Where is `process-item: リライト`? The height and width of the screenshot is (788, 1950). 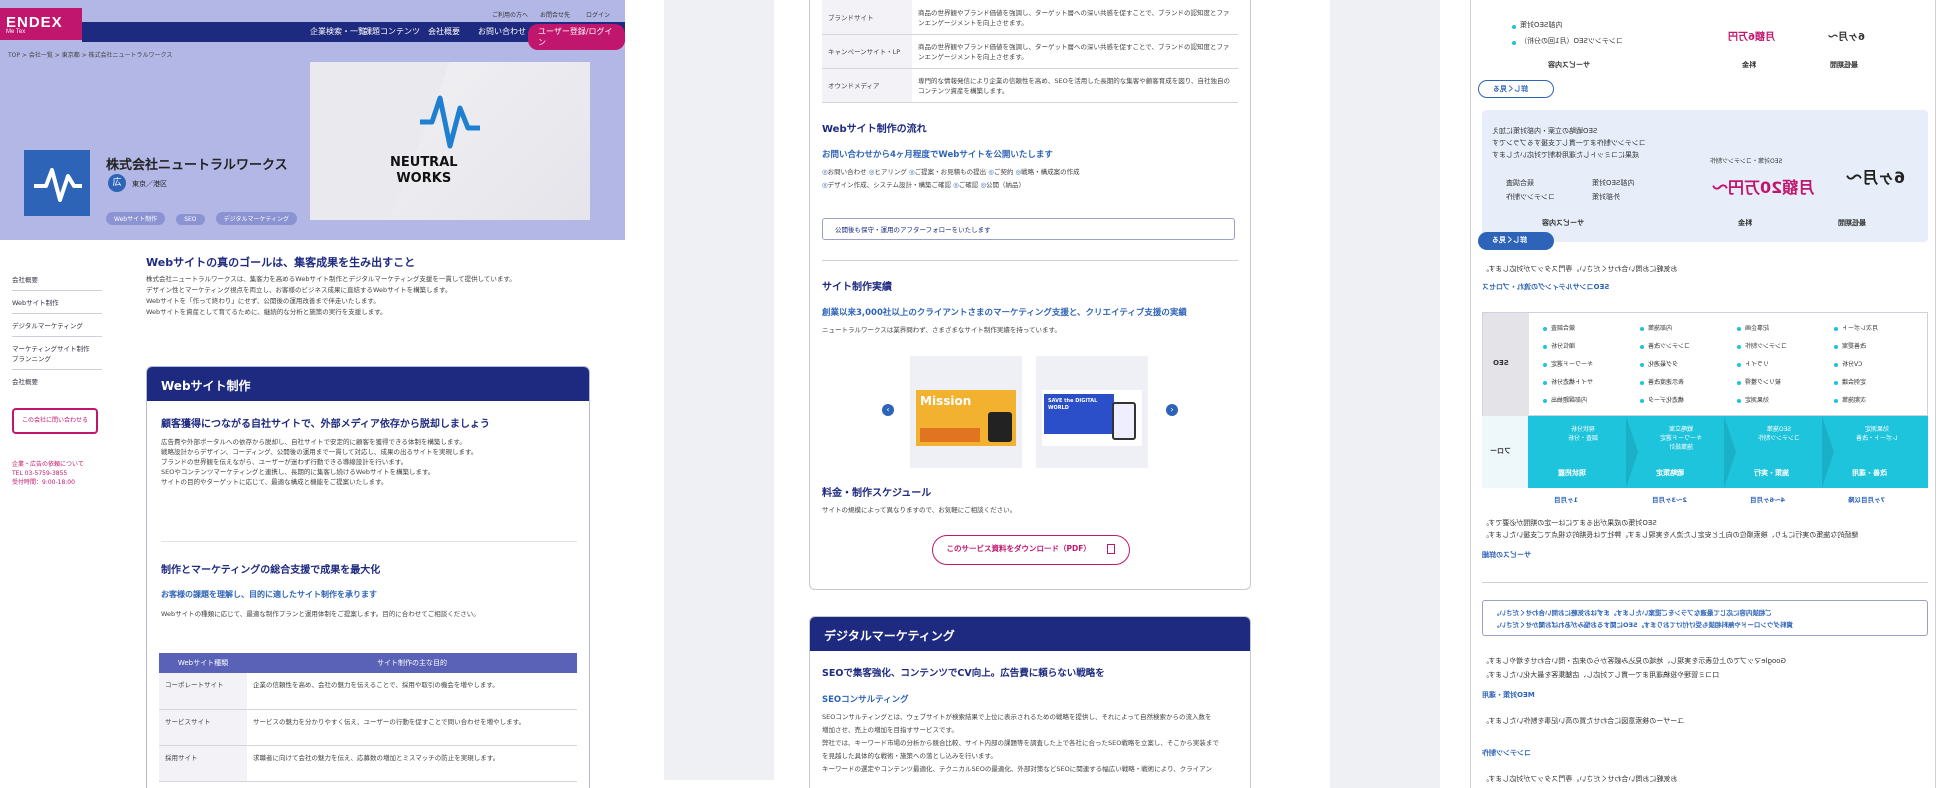 process-item: リライト is located at coordinates (1757, 364).